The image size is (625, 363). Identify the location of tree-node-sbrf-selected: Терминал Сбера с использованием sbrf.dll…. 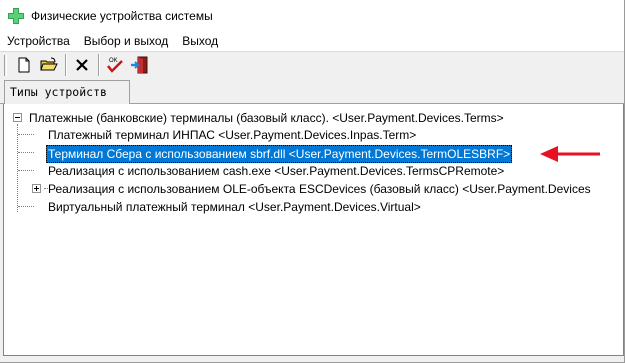
(279, 154).